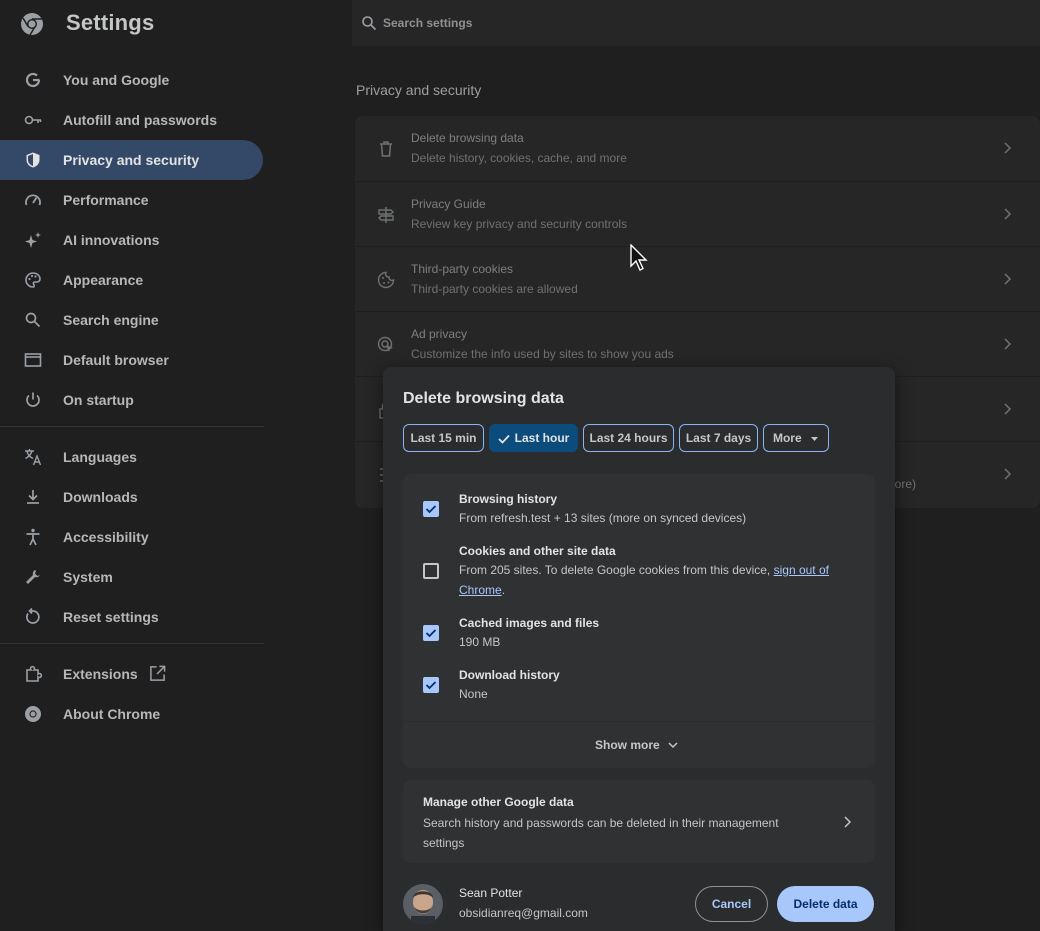  I want to click on cookie-icon, so click(386, 280).